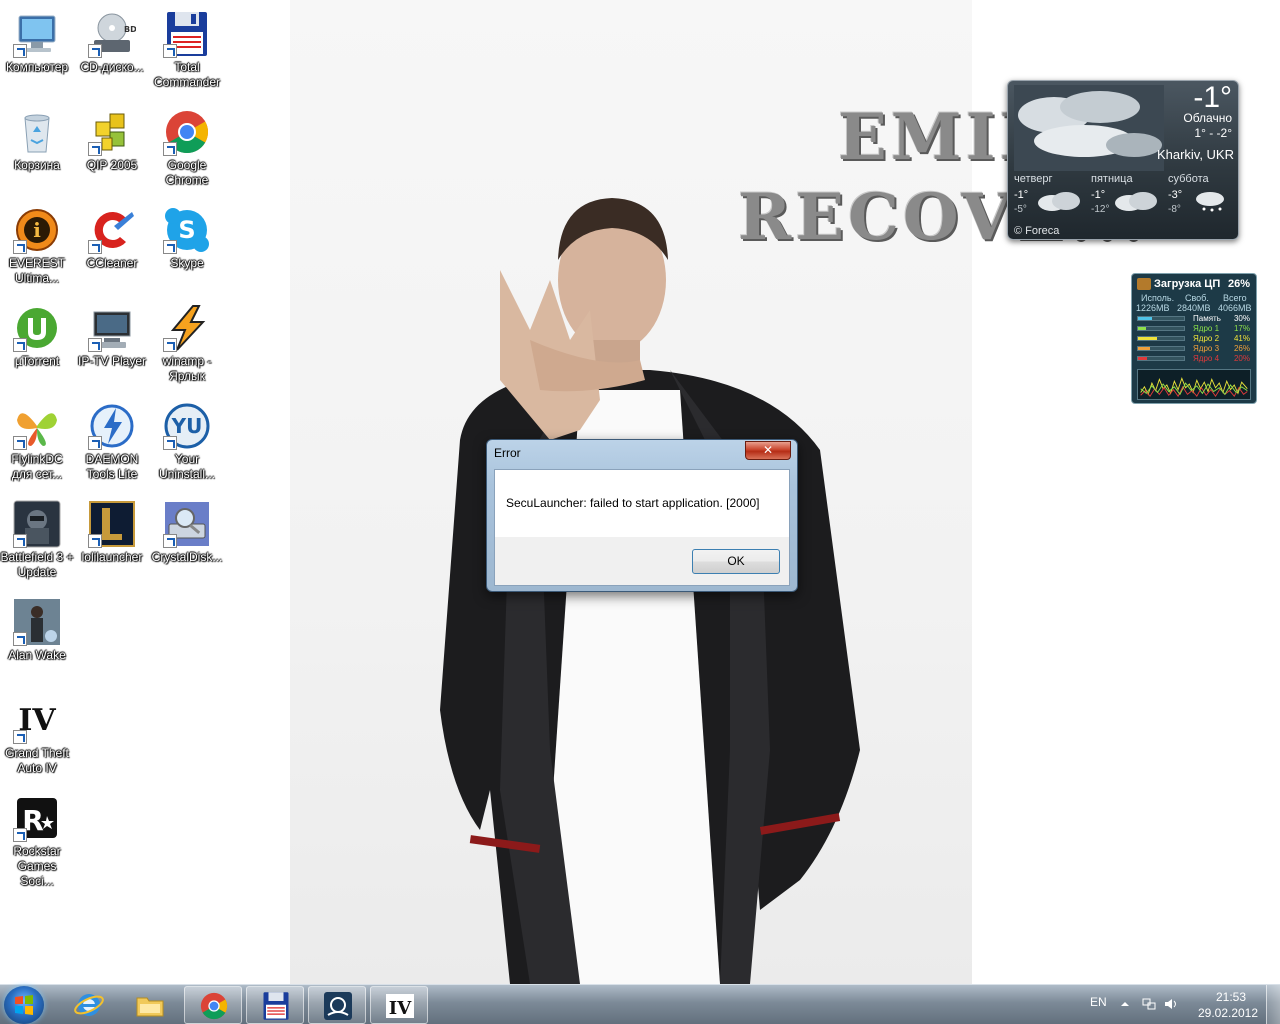  Describe the element at coordinates (37, 720) in the screenshot. I see `gta-iv-icon: IV` at that location.